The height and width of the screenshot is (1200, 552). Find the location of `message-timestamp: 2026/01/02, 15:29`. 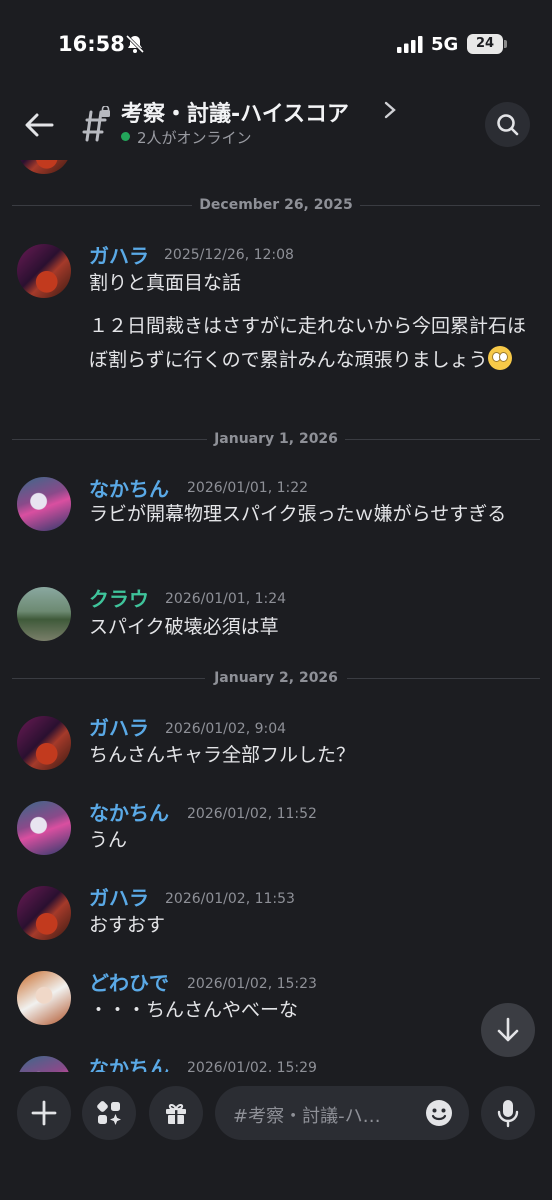

message-timestamp: 2026/01/02, 15:29 is located at coordinates (252, 1066).